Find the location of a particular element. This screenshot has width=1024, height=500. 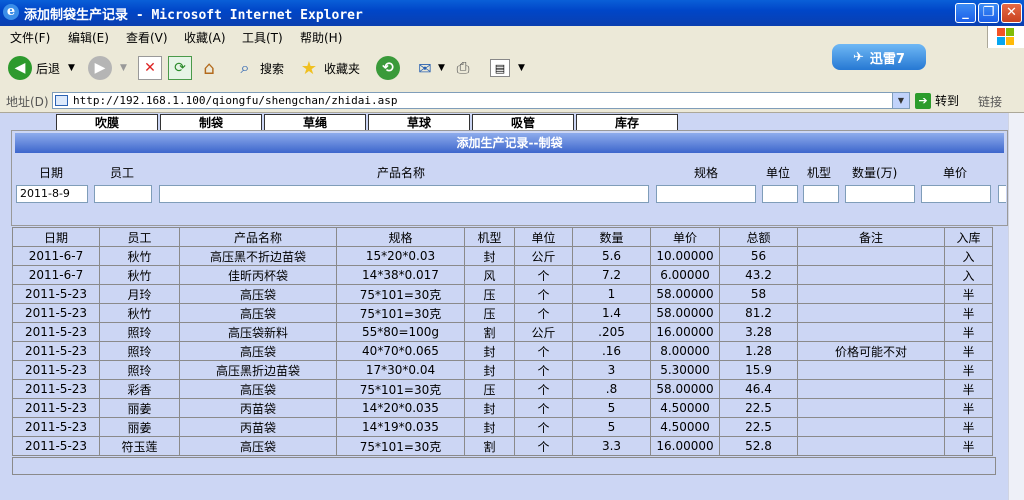

cell-total: 3.28 is located at coordinates (758, 332).